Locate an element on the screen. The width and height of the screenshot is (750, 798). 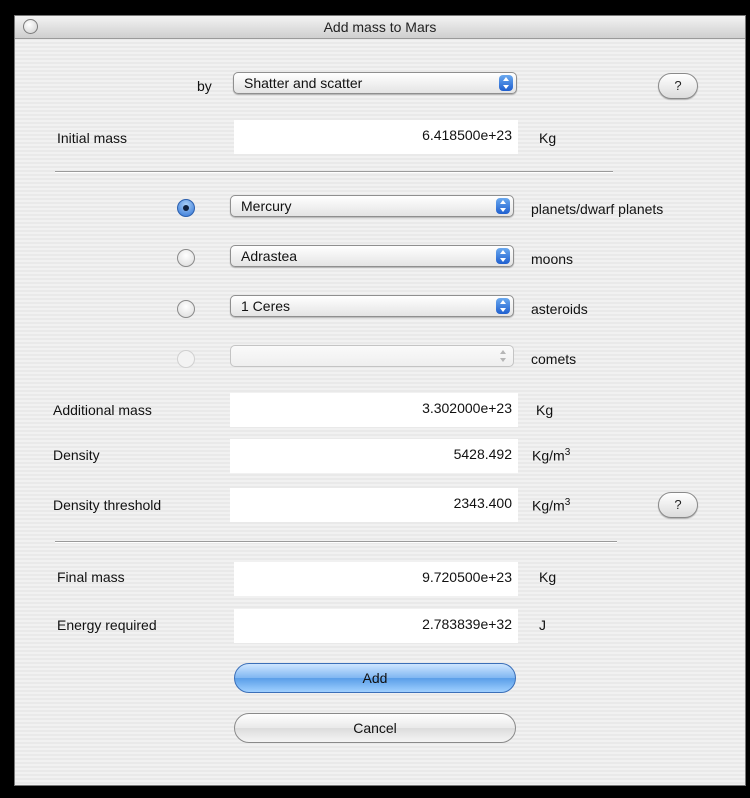
final-mass-unit: Kg is located at coordinates (548, 577).